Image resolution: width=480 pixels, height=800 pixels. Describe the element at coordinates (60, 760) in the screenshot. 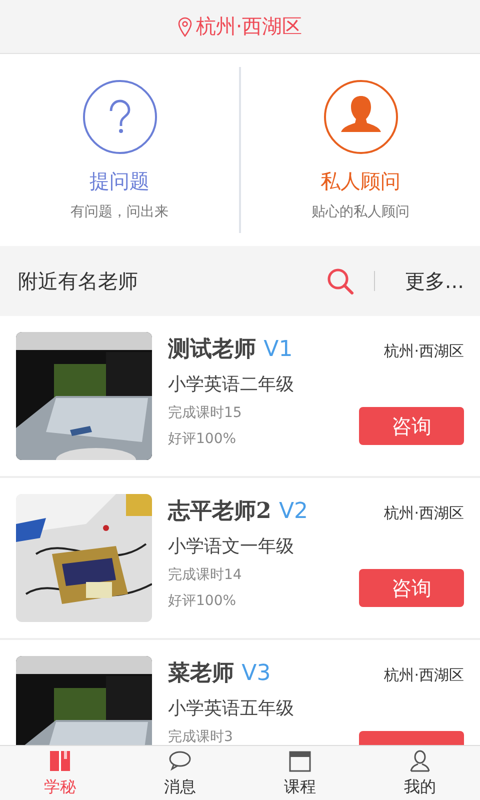

I see `book-icon` at that location.